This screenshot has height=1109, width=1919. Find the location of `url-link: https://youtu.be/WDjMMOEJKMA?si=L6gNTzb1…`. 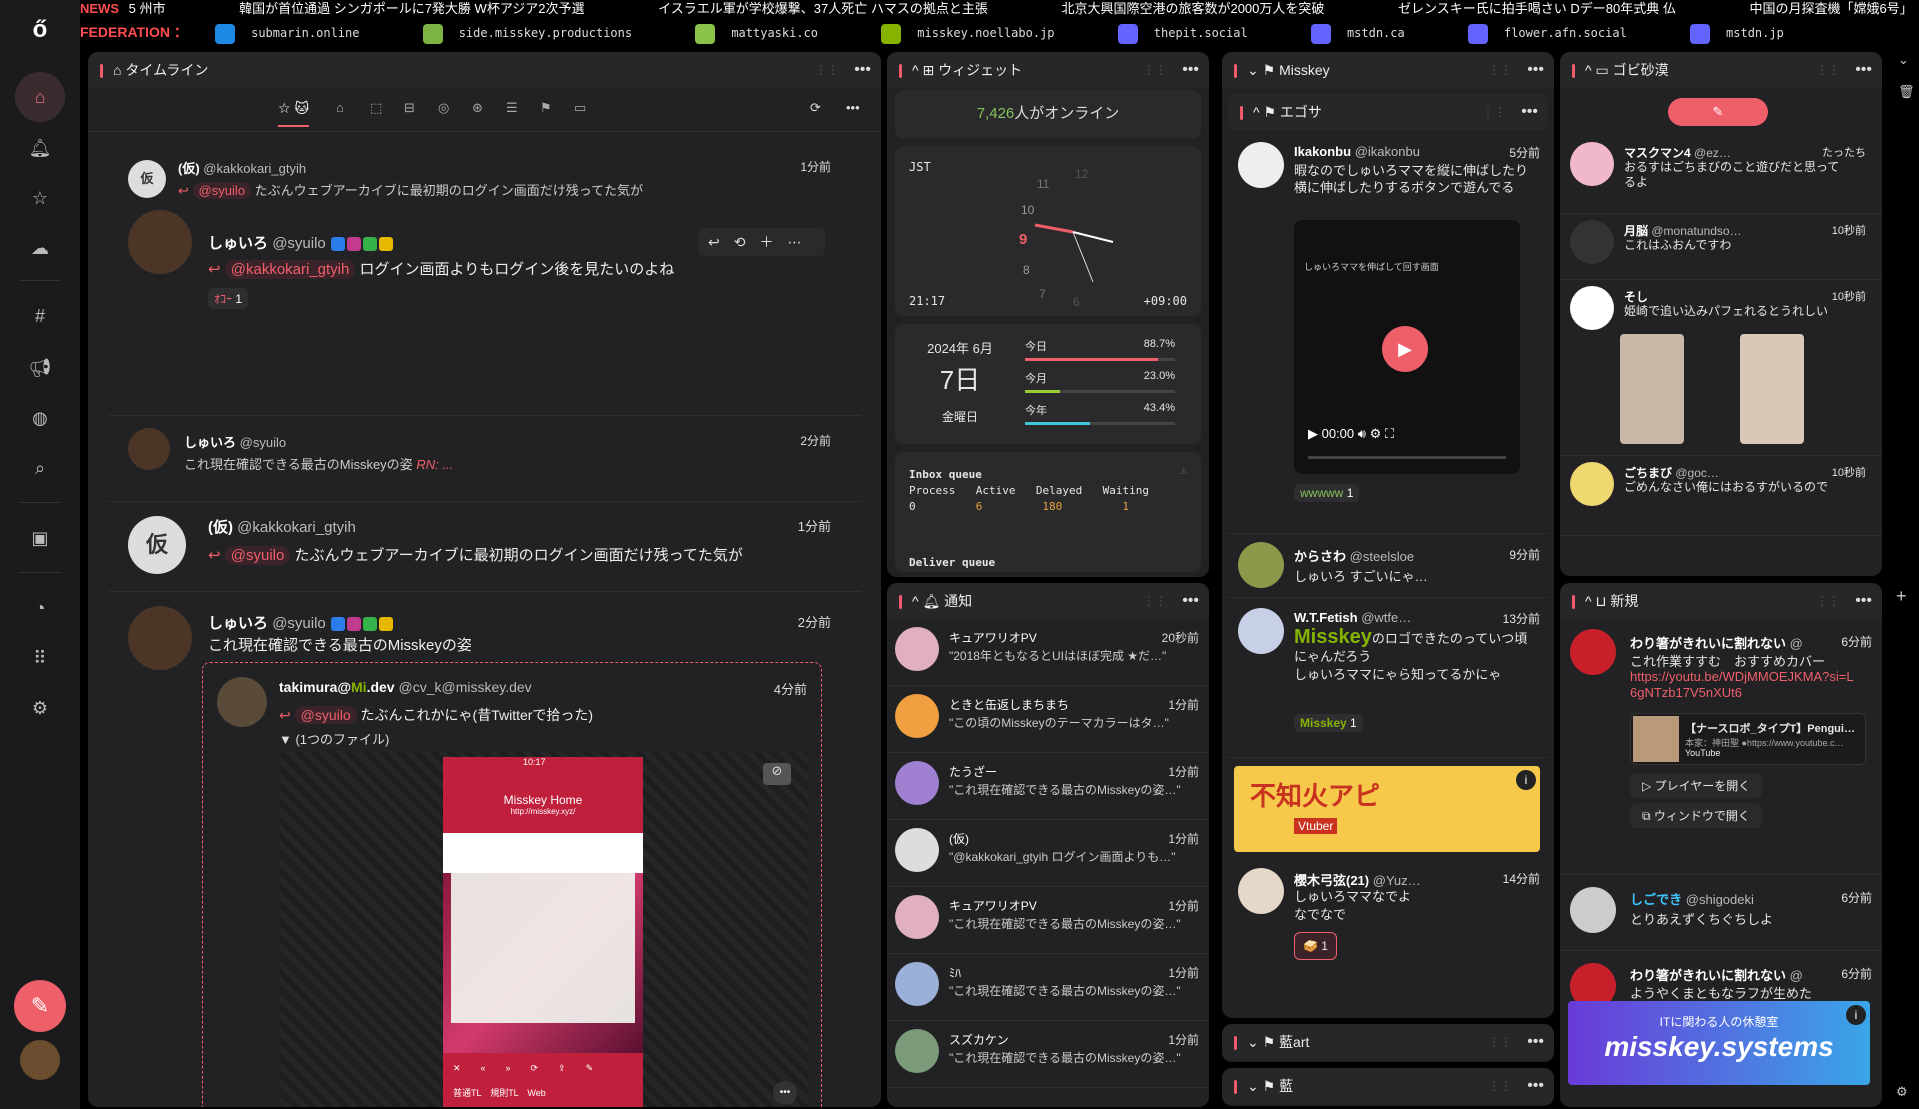

url-link: https://youtu.be/WDjMMOEJKMA?si=L6gNTzb1… is located at coordinates (1745, 685).